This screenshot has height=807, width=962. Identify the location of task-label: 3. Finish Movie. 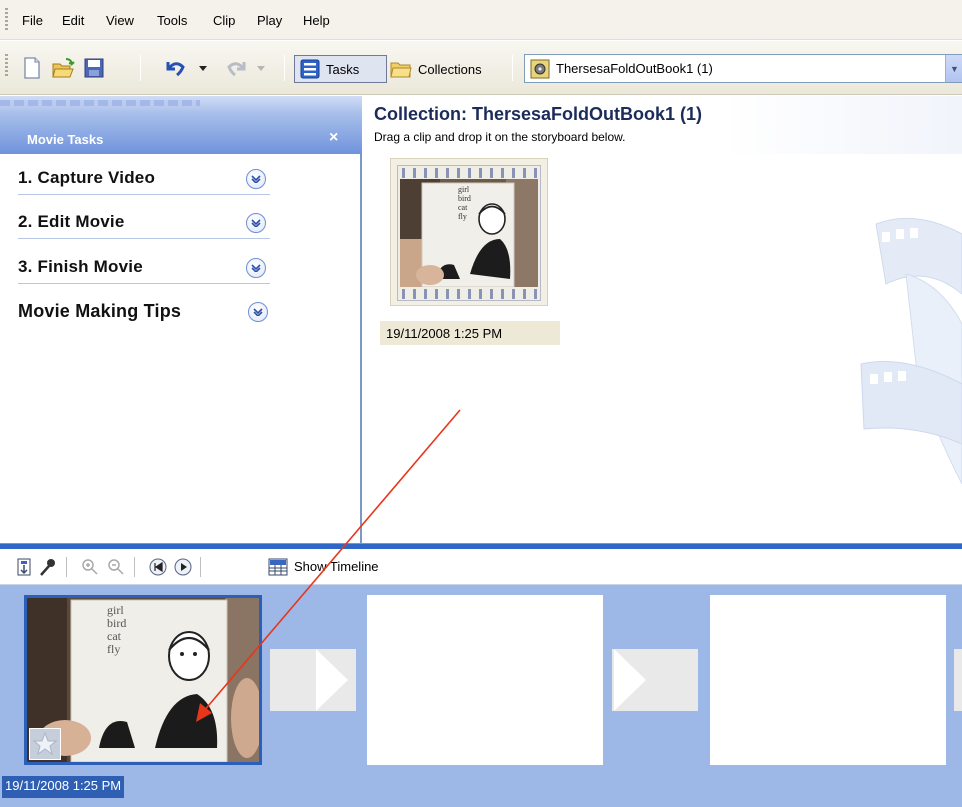
(80, 266).